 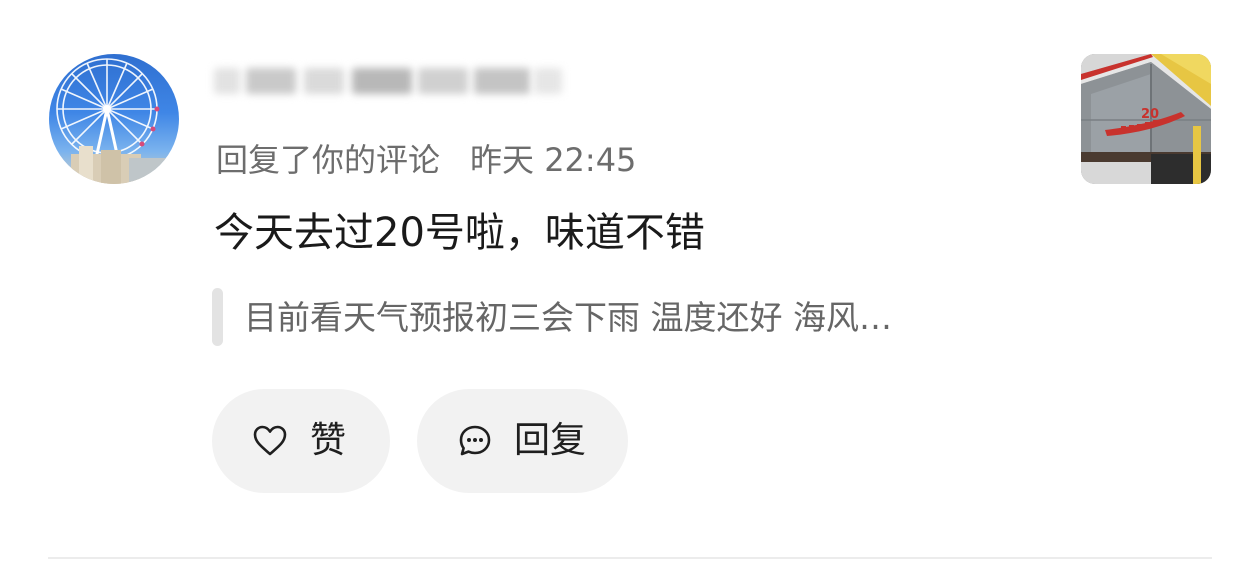 I want to click on ferris-wheel-image, so click(x=112, y=121).